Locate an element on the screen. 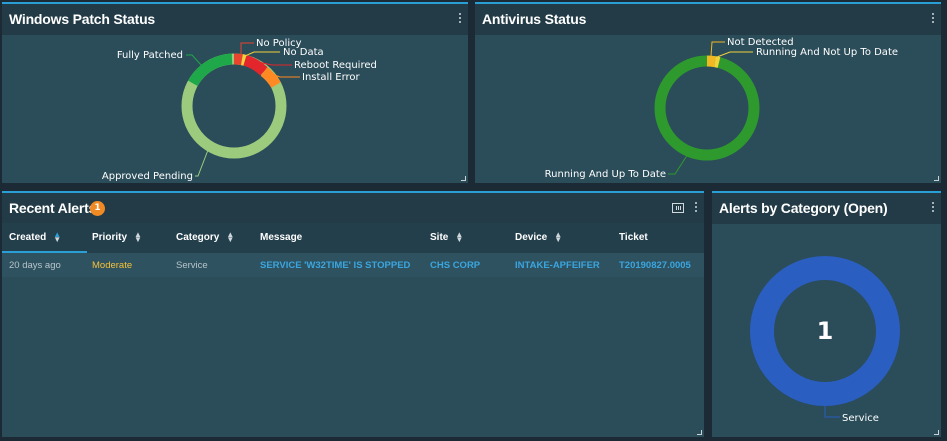 Image resolution: width=947 pixels, height=441 pixels. column-header-device: Device ▲ ▼ is located at coordinates (538, 237).